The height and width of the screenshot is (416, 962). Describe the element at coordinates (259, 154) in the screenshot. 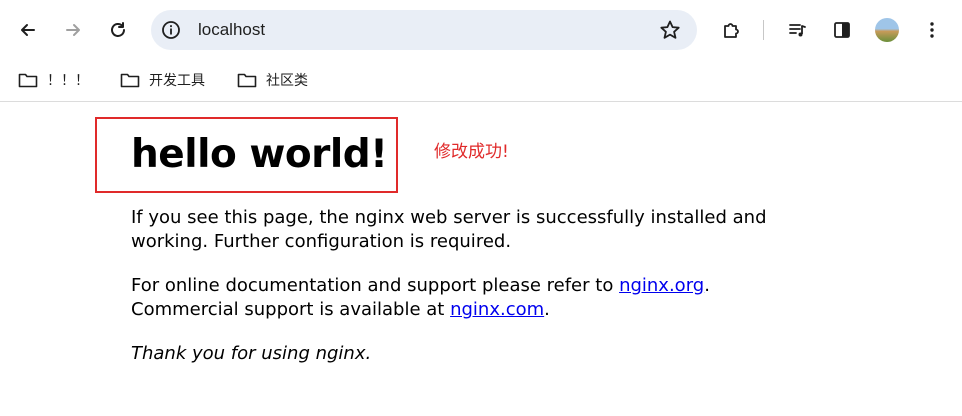

I see `page-title: hello world!` at that location.